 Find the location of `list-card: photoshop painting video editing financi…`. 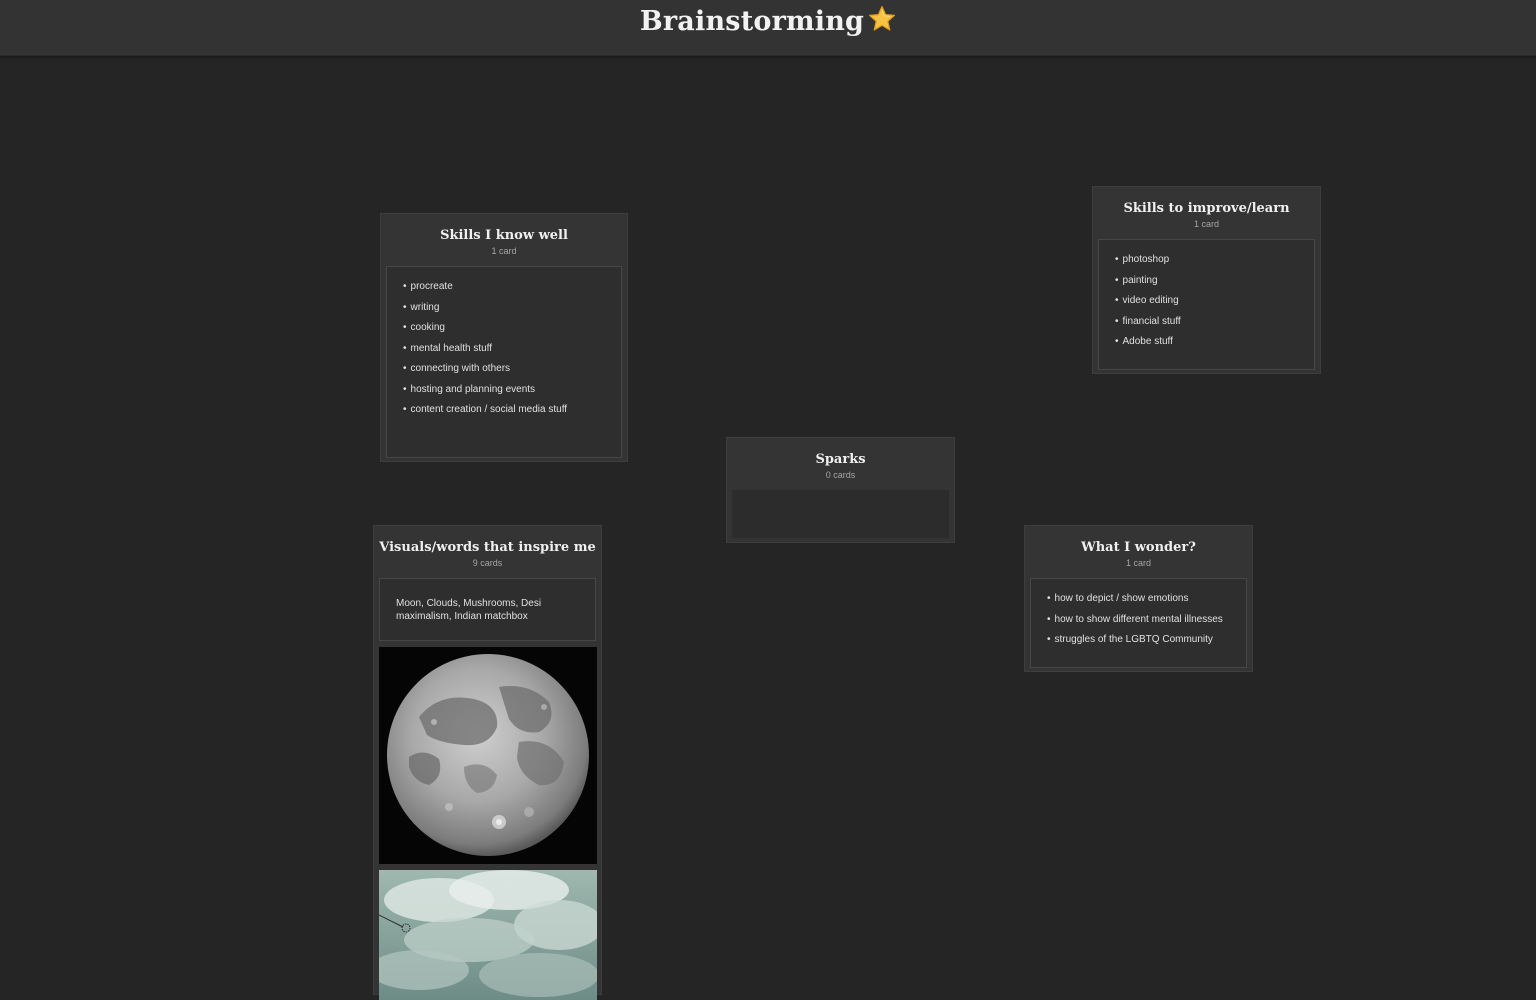

list-card: photoshop painting video editing financi… is located at coordinates (1206, 304).